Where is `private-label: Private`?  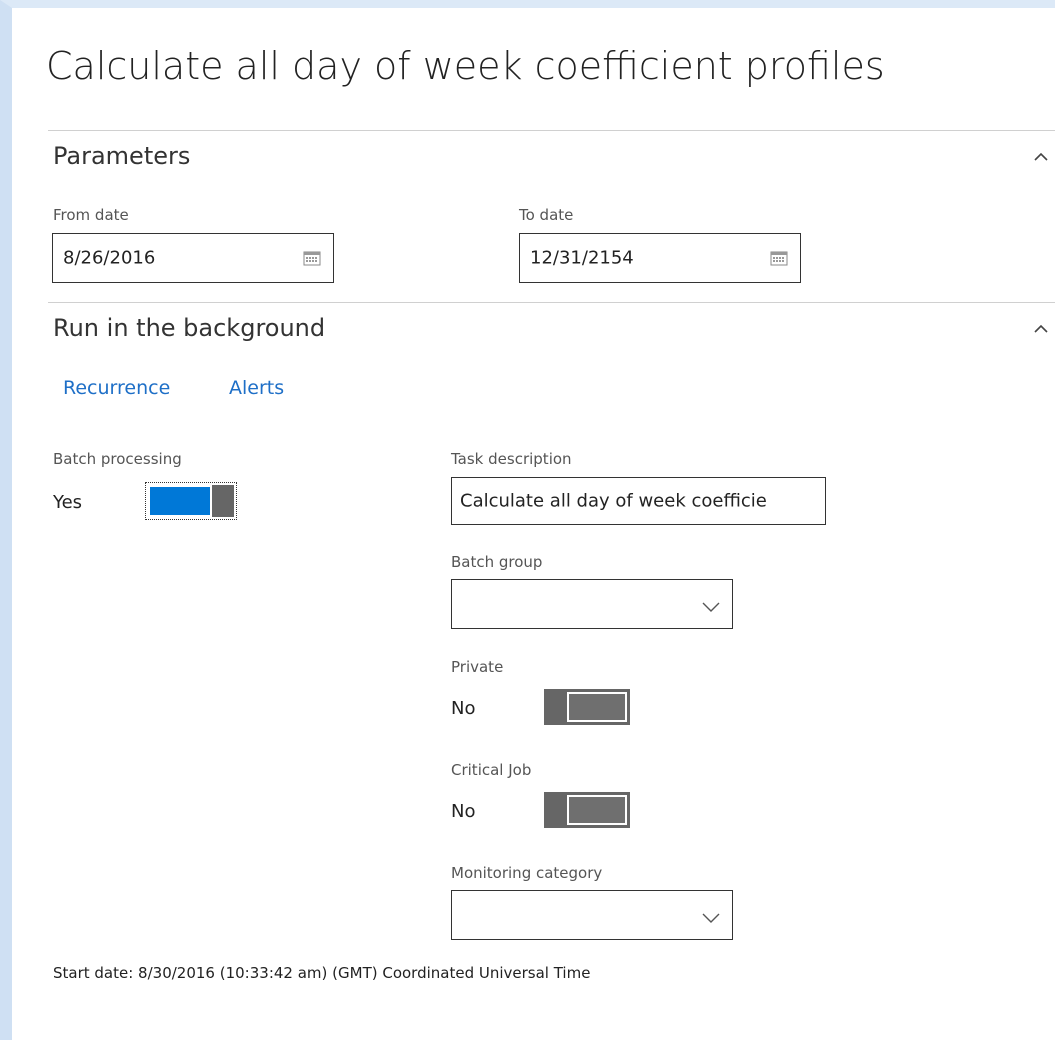
private-label: Private is located at coordinates (477, 667).